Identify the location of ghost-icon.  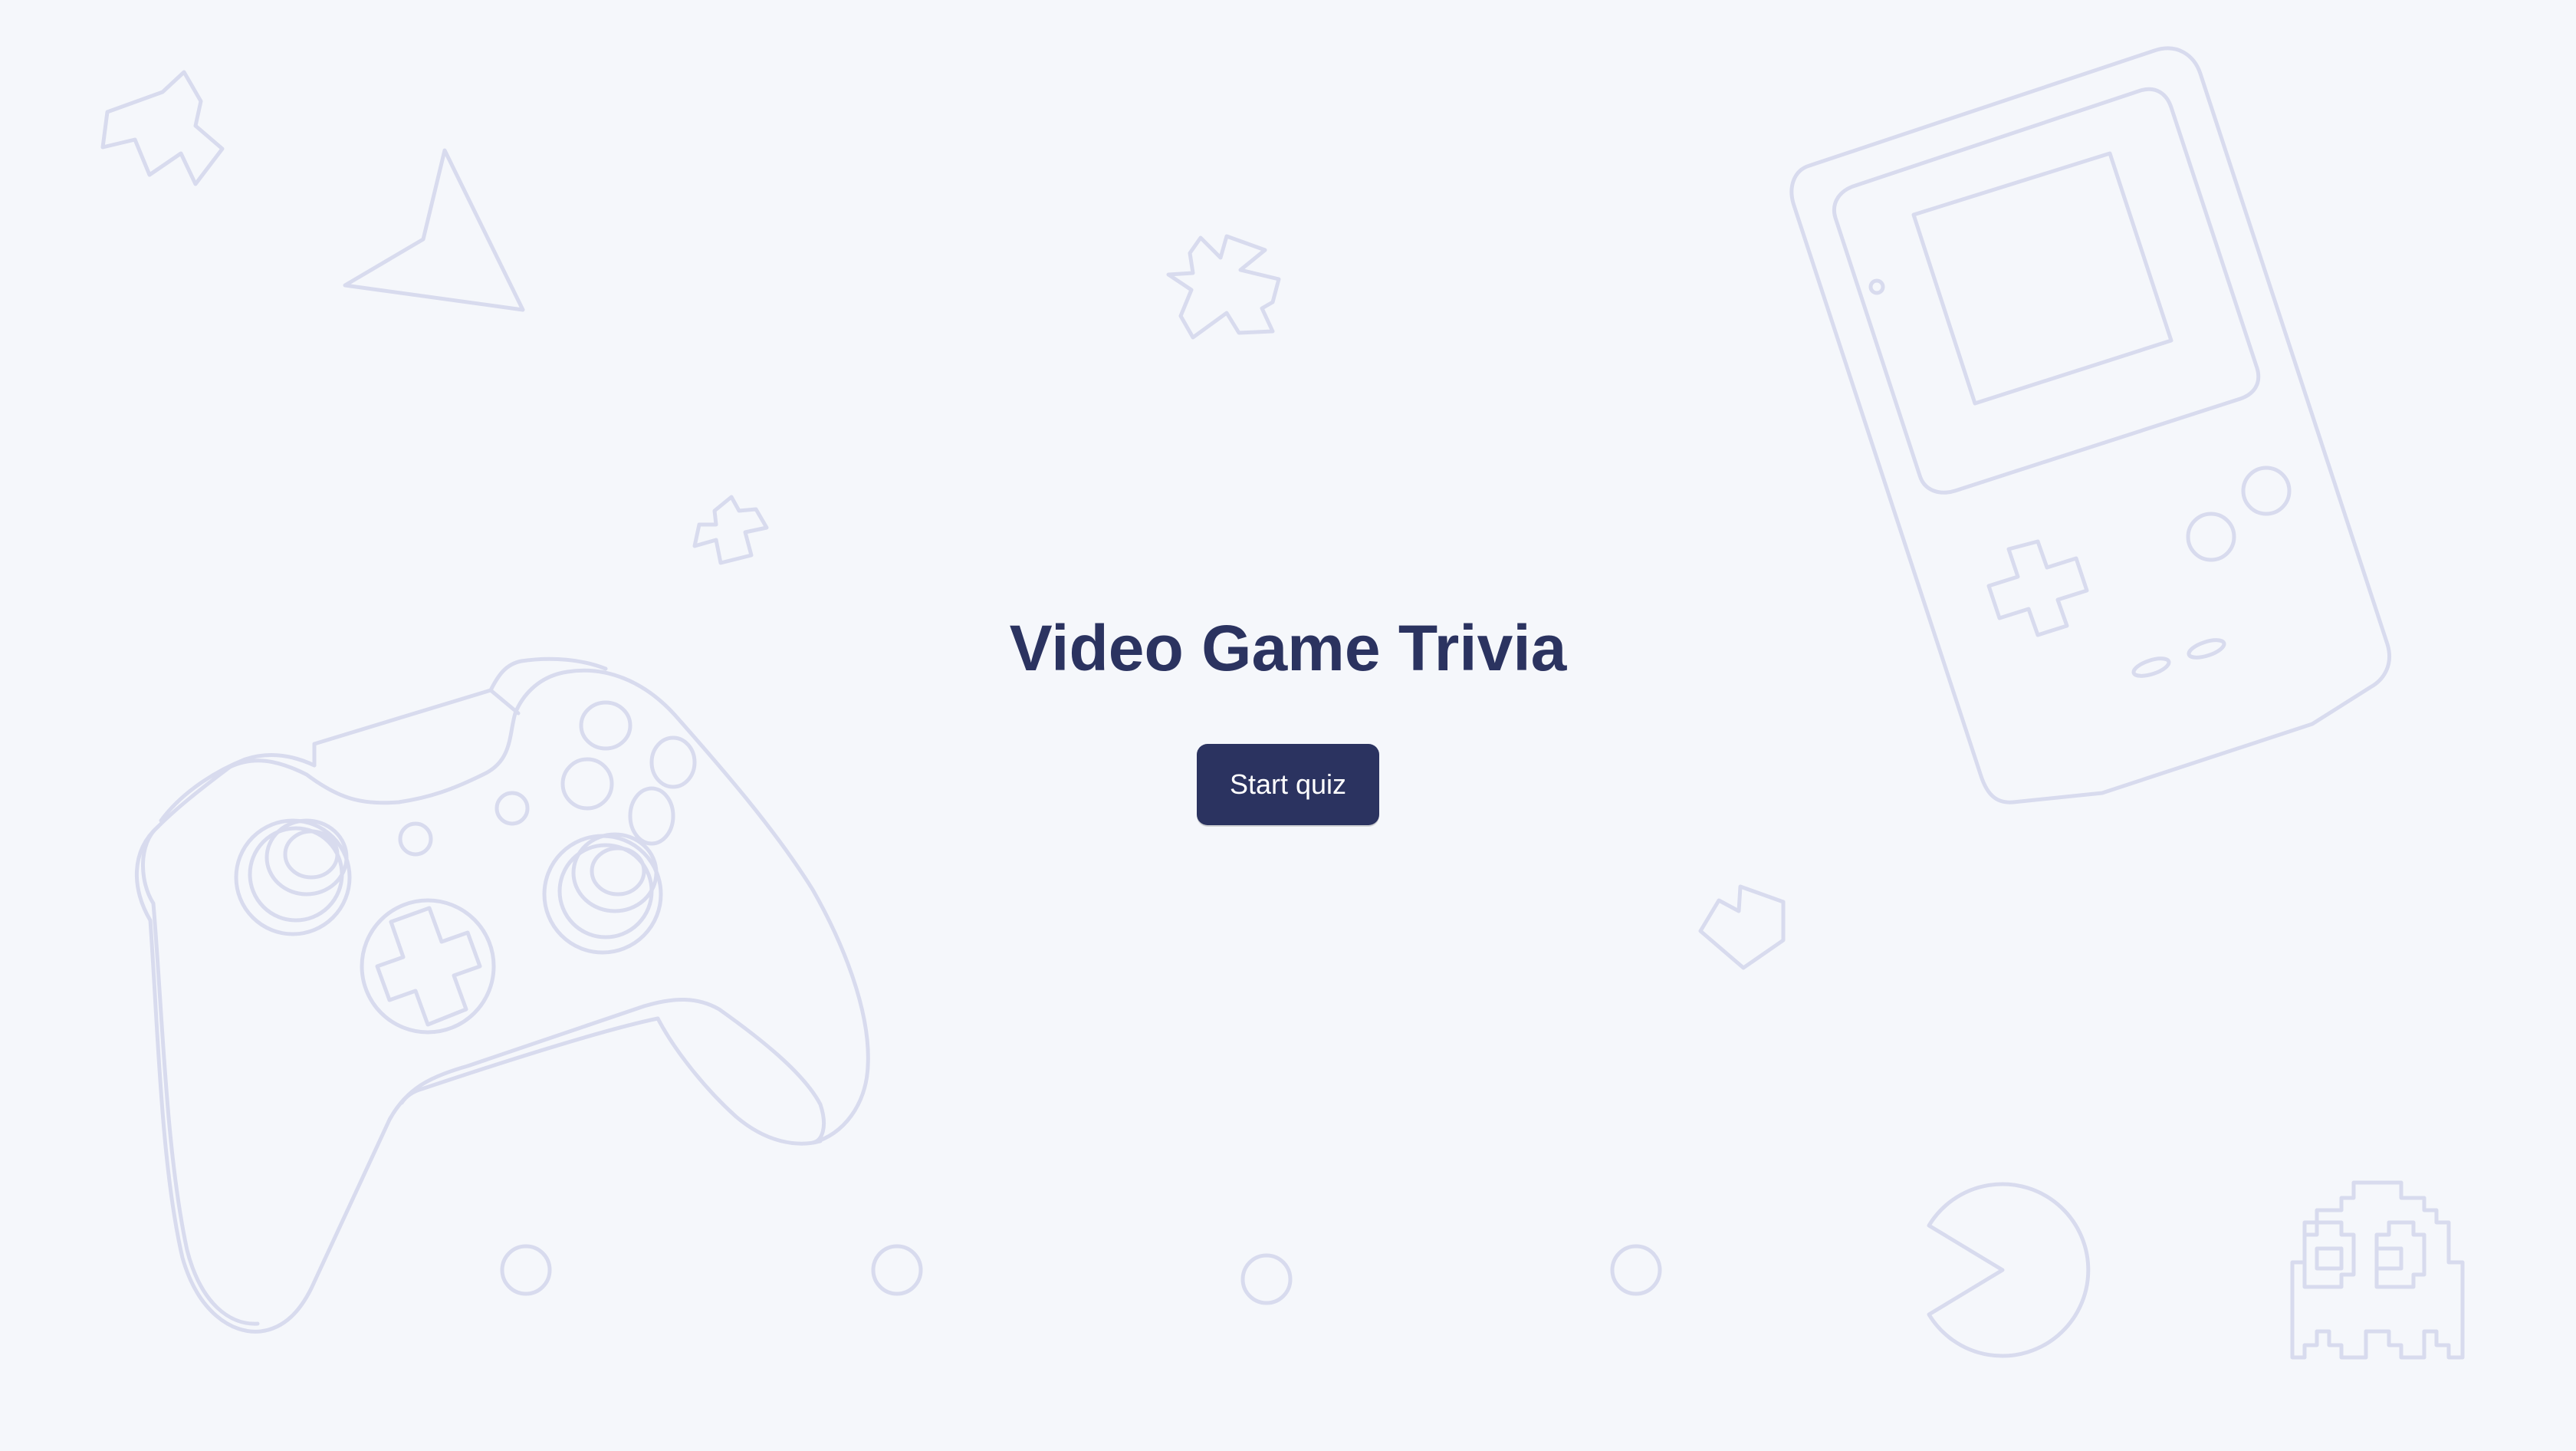
(2377, 1270).